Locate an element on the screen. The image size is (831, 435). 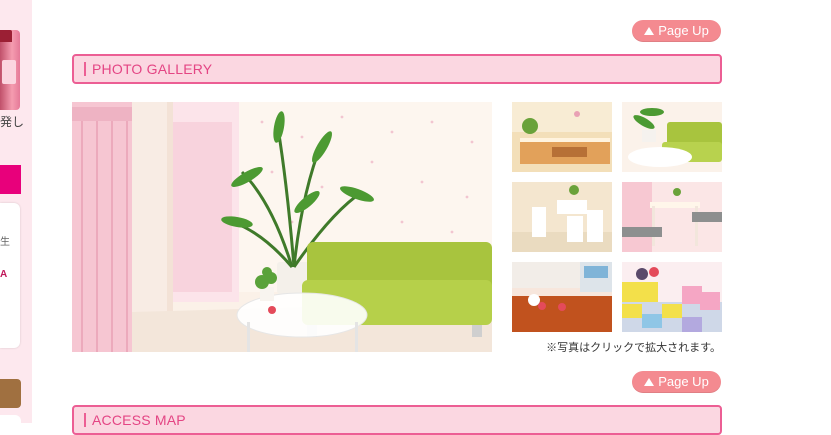
sidebar-nav-bar is located at coordinates (10, 179).